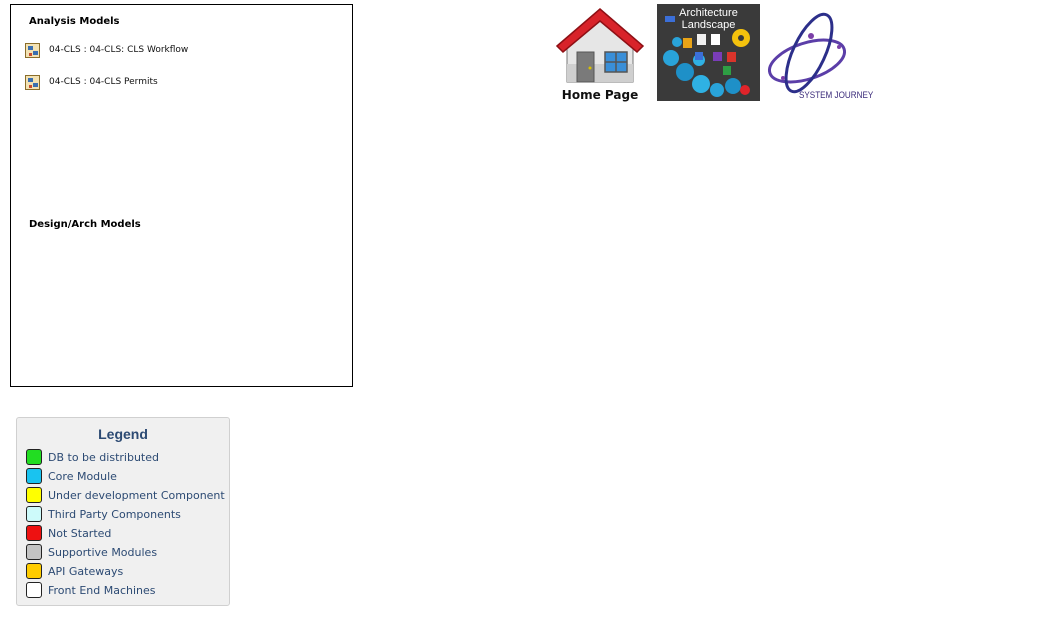 The height and width of the screenshot is (618, 1059). What do you see at coordinates (103, 82) in the screenshot?
I see `model-item-label: 04-CLS : 04-CLS Permits` at bounding box center [103, 82].